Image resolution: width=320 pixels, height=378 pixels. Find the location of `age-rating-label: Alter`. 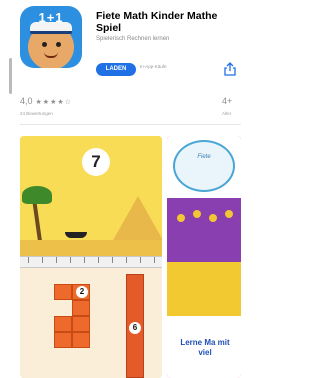

age-rating-label: Alter is located at coordinates (227, 113).